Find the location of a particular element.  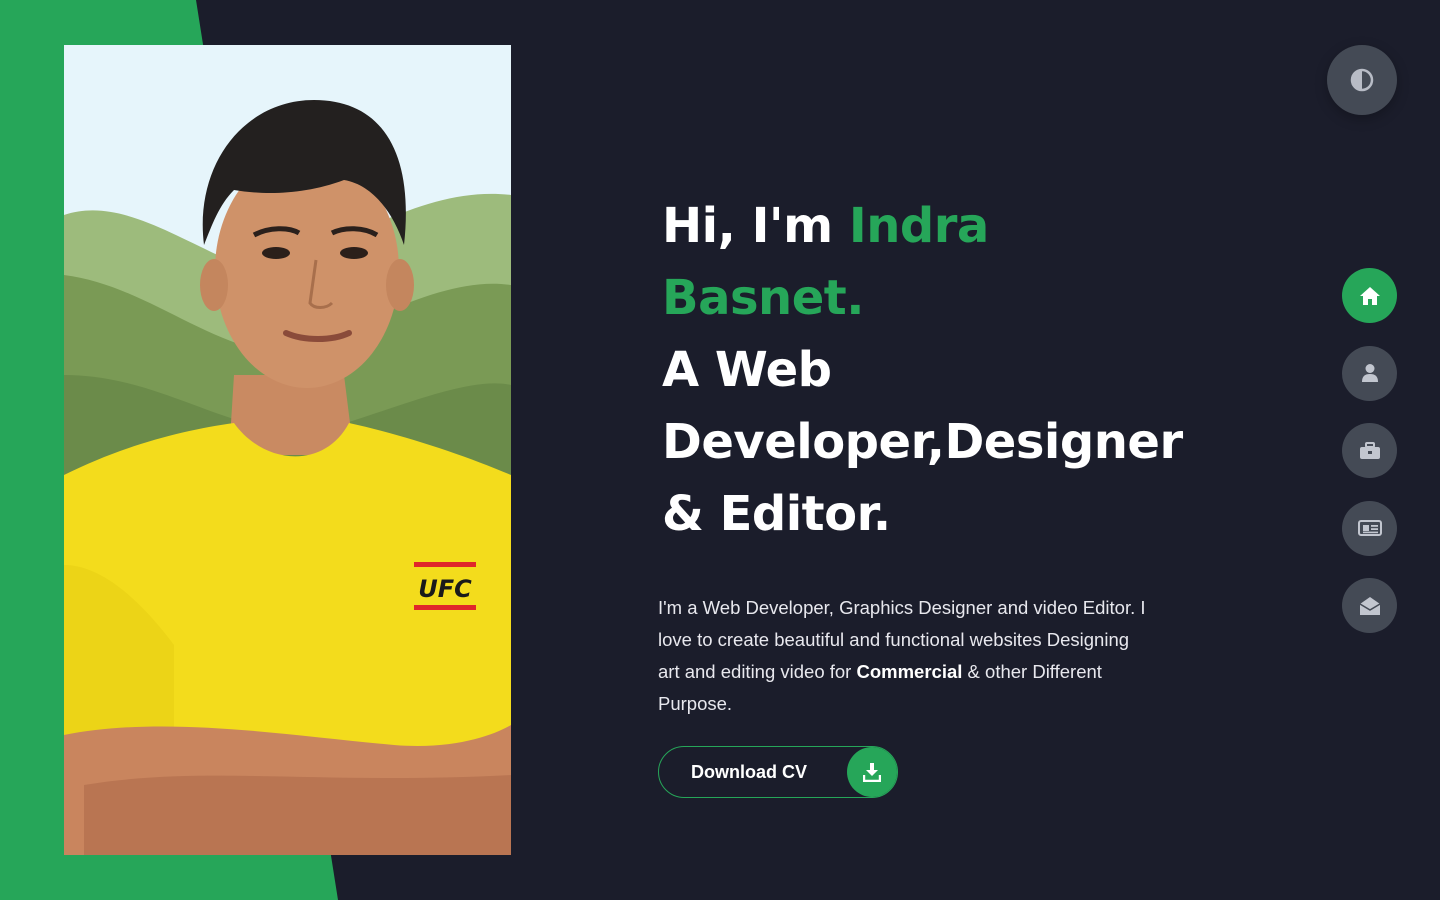

download-icon is located at coordinates (872, 772).